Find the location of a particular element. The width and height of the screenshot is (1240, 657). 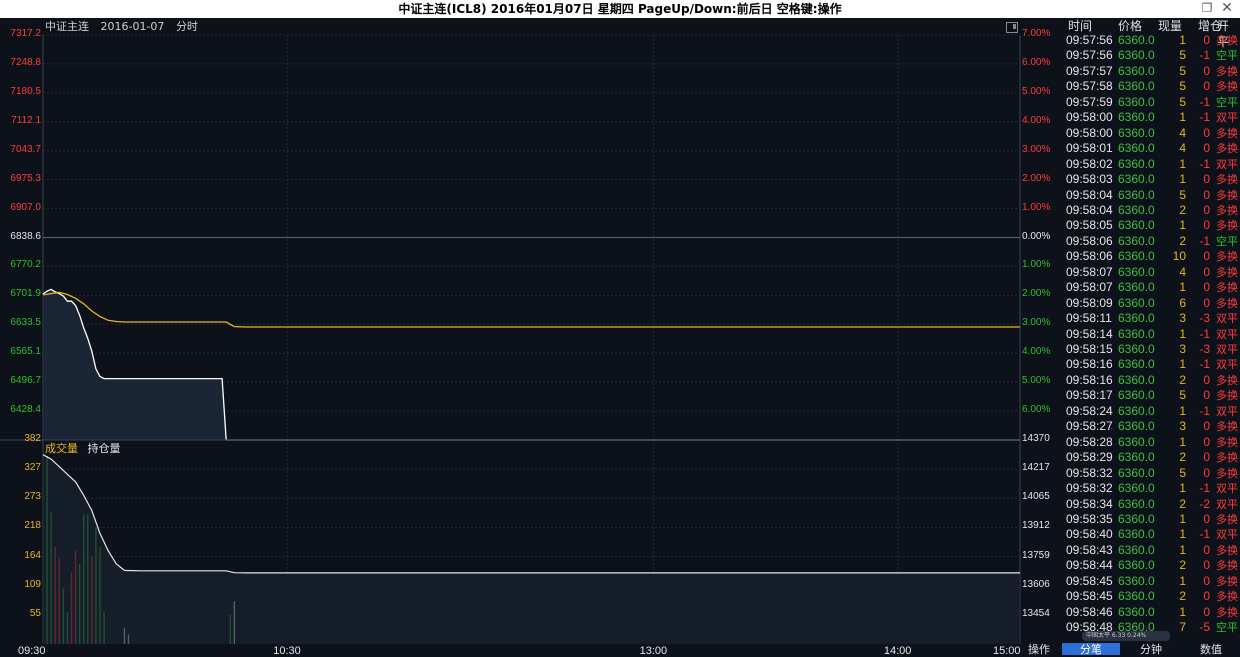

tick-row: 09:58:35 6360.0 1 0 多换 is located at coordinates (1151, 519).